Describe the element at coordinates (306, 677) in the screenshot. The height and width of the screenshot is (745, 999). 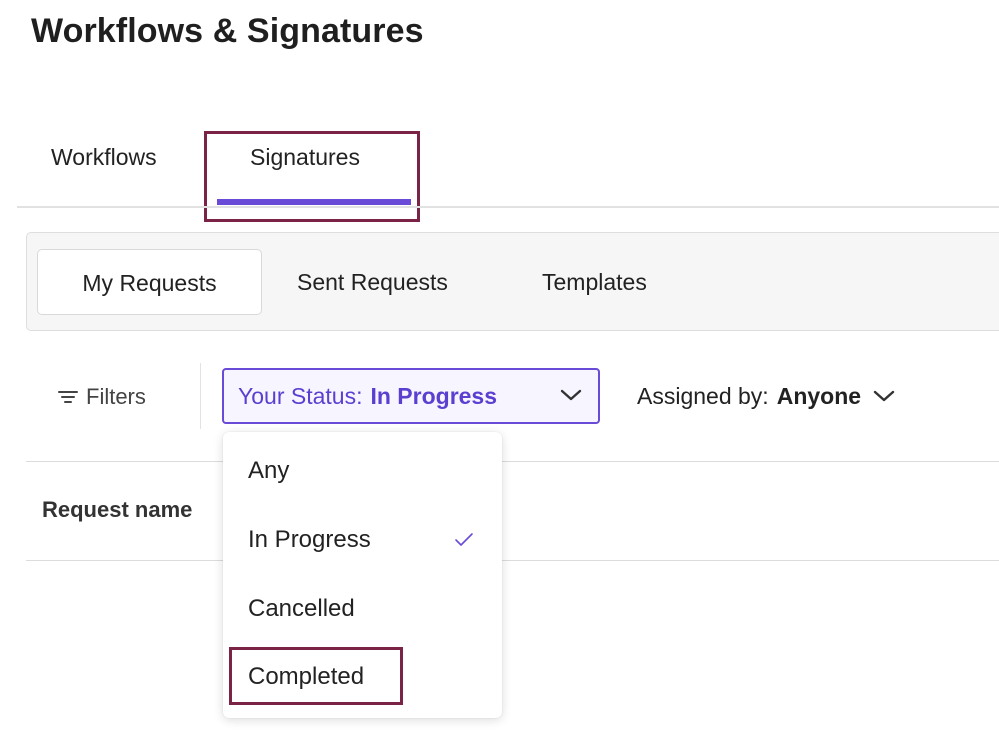
I see `status-option-completed: Completed` at that location.